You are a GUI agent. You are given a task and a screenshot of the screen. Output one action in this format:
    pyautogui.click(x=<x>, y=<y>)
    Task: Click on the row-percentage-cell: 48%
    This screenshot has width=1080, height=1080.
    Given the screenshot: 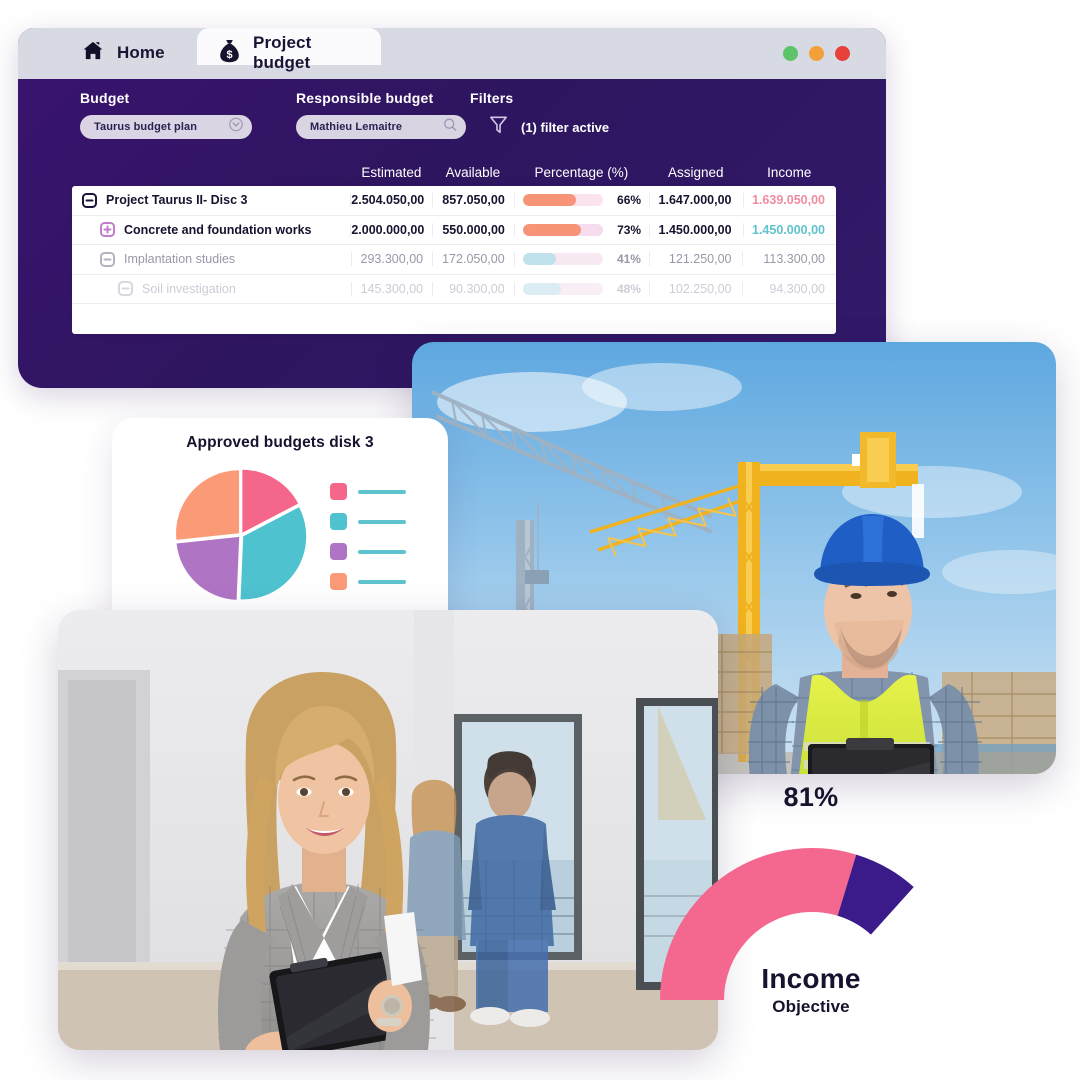 What is the action you would take?
    pyautogui.click(x=581, y=288)
    